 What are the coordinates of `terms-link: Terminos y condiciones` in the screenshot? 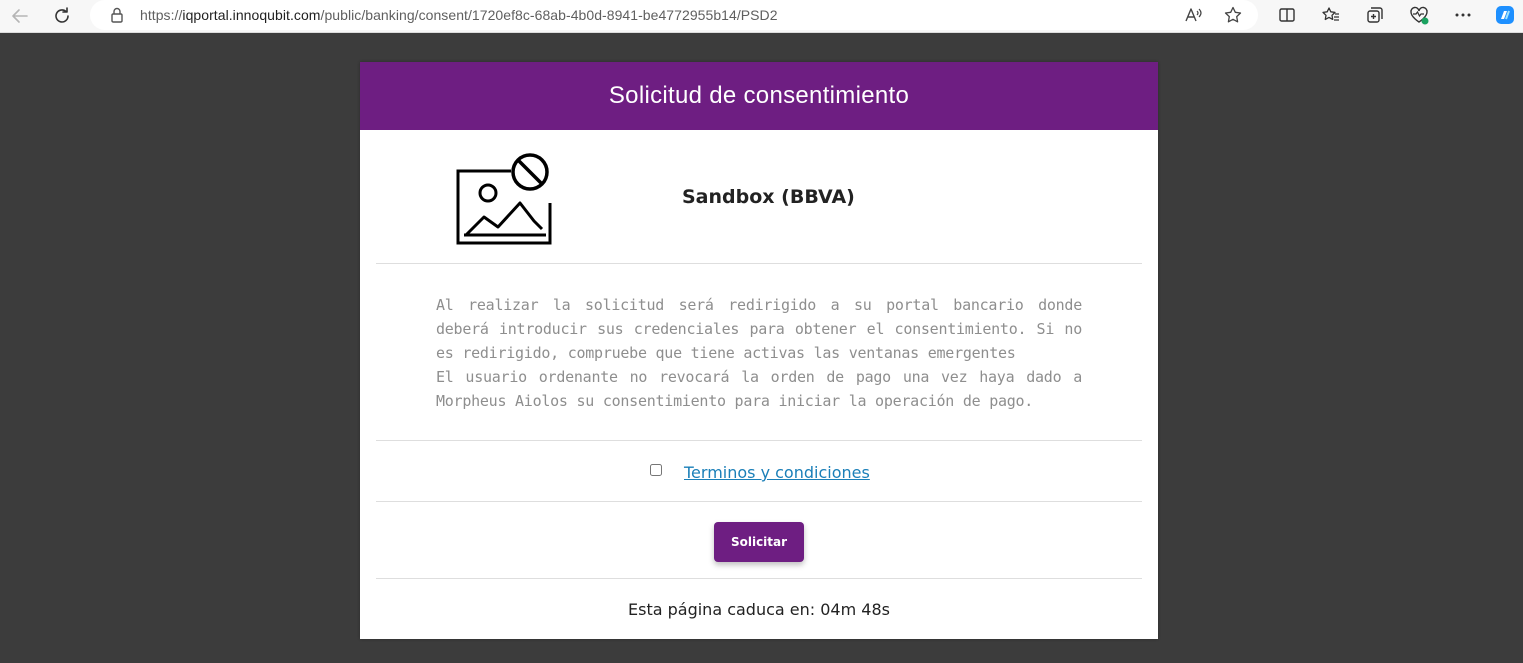 It's located at (777, 472).